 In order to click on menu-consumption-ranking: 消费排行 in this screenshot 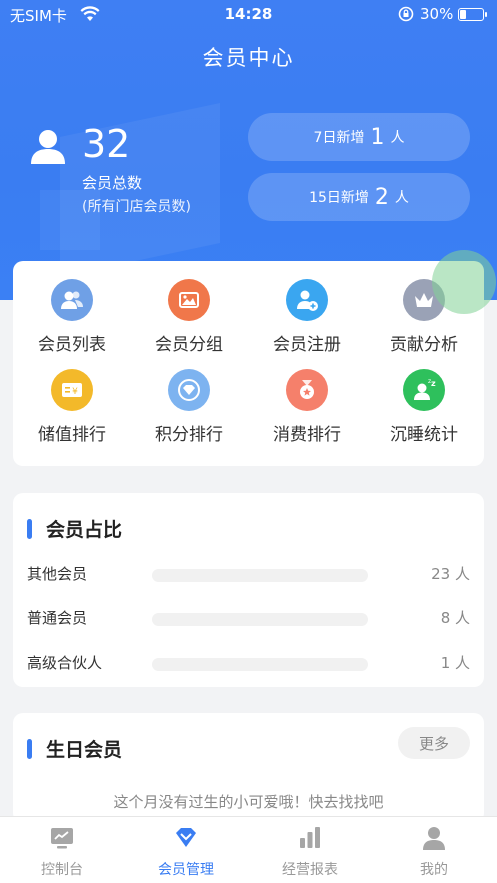, I will do `click(307, 407)`.